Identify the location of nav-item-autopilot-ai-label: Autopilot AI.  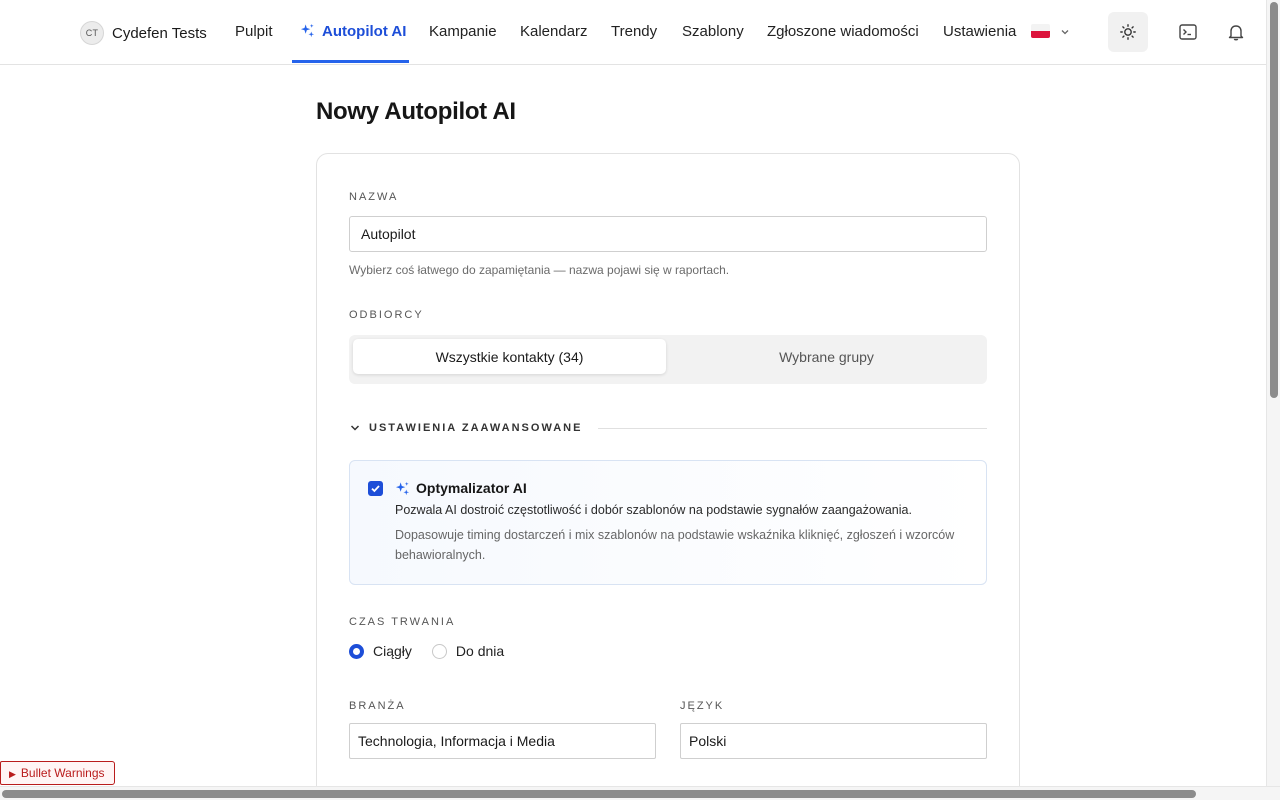
(364, 31).